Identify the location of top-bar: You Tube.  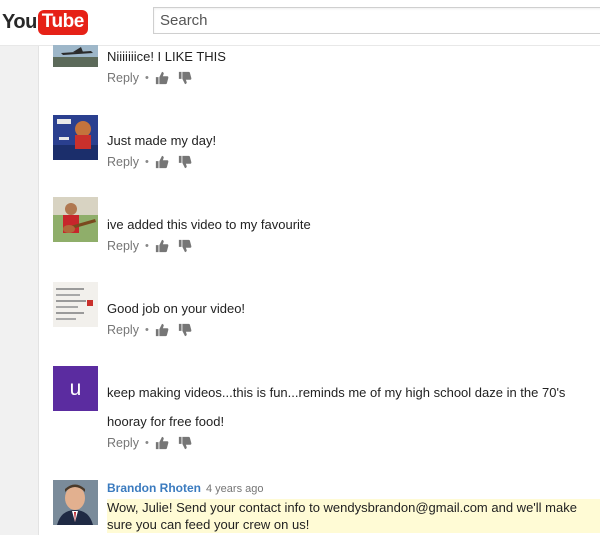
(300, 23).